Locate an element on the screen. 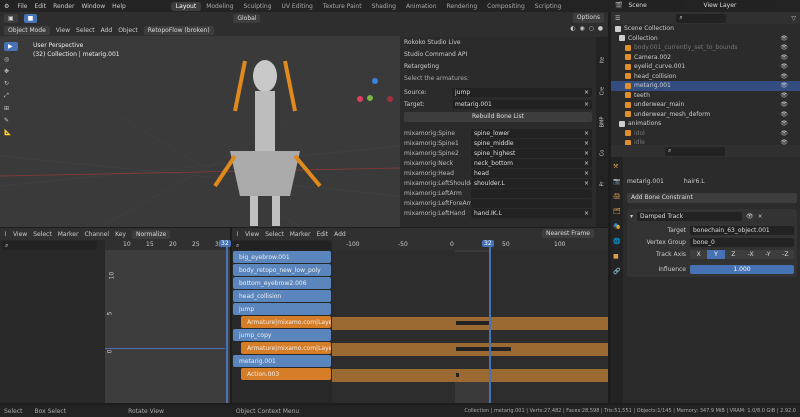 The width and height of the screenshot is (800, 417). menu-edit: Edit is located at coordinates (40, 6).